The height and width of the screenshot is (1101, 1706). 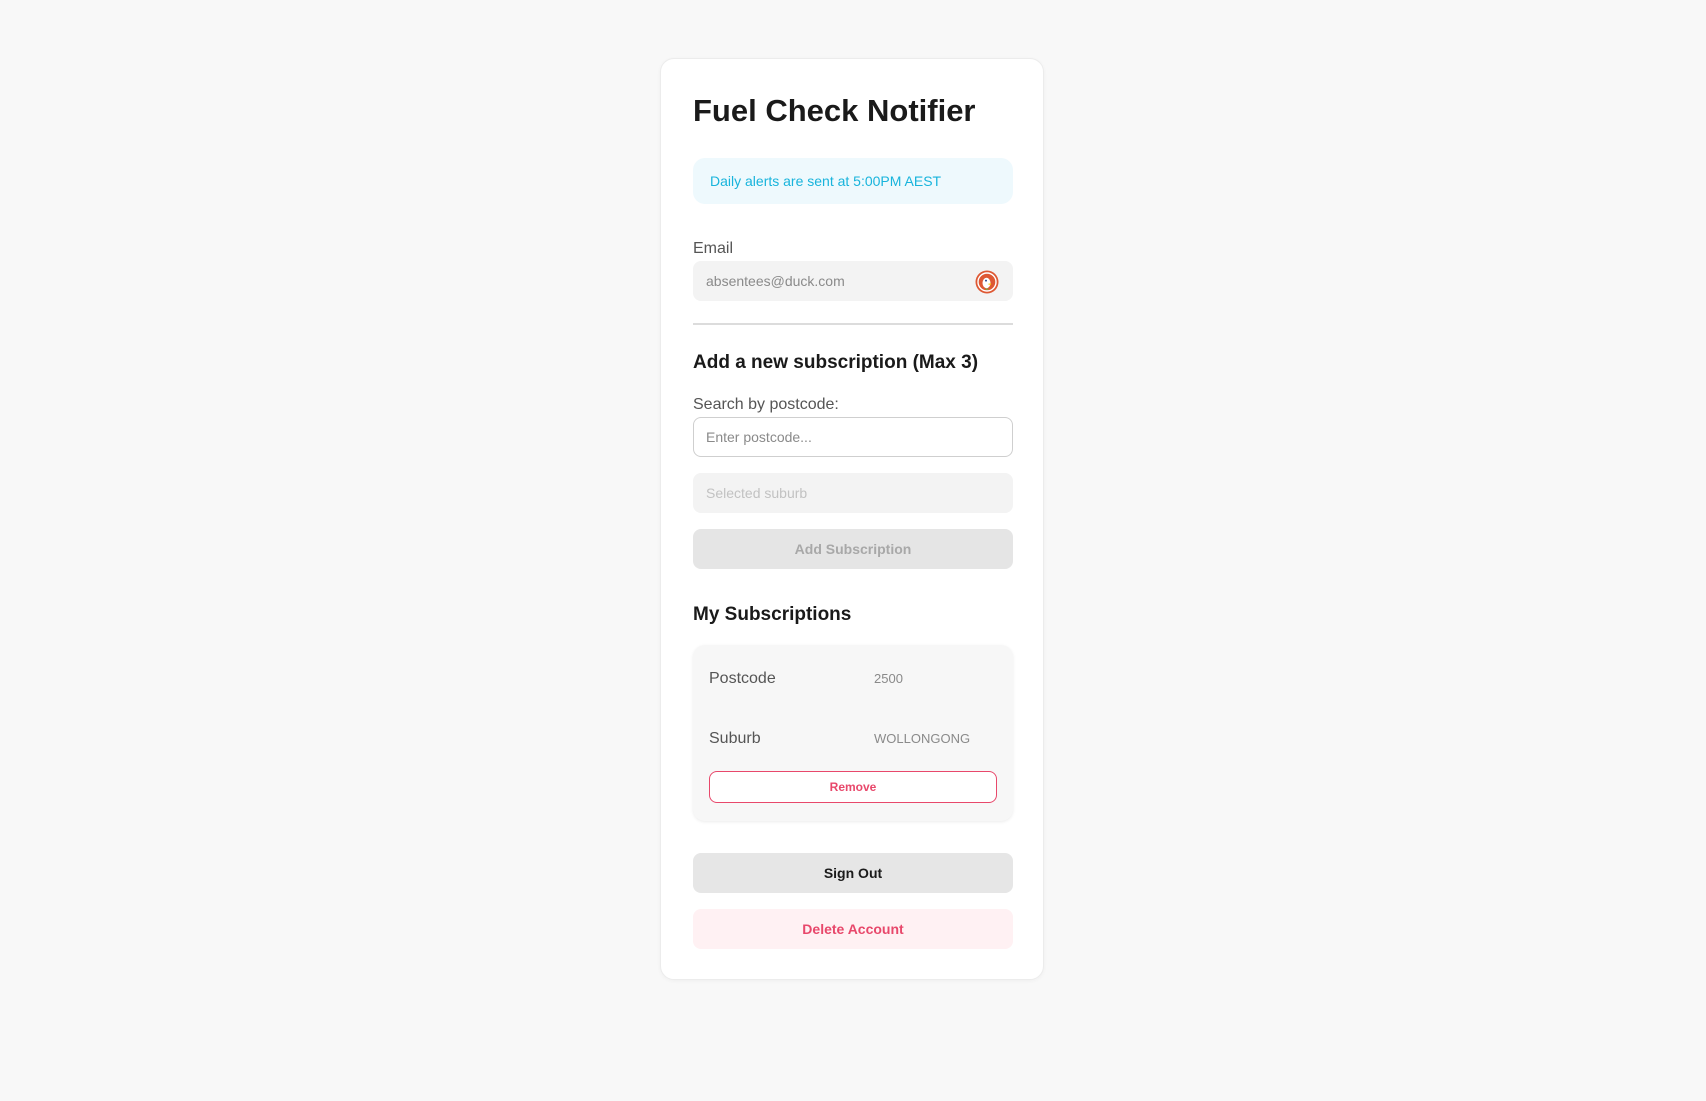 I want to click on postcode-label: Postcode, so click(x=742, y=678).